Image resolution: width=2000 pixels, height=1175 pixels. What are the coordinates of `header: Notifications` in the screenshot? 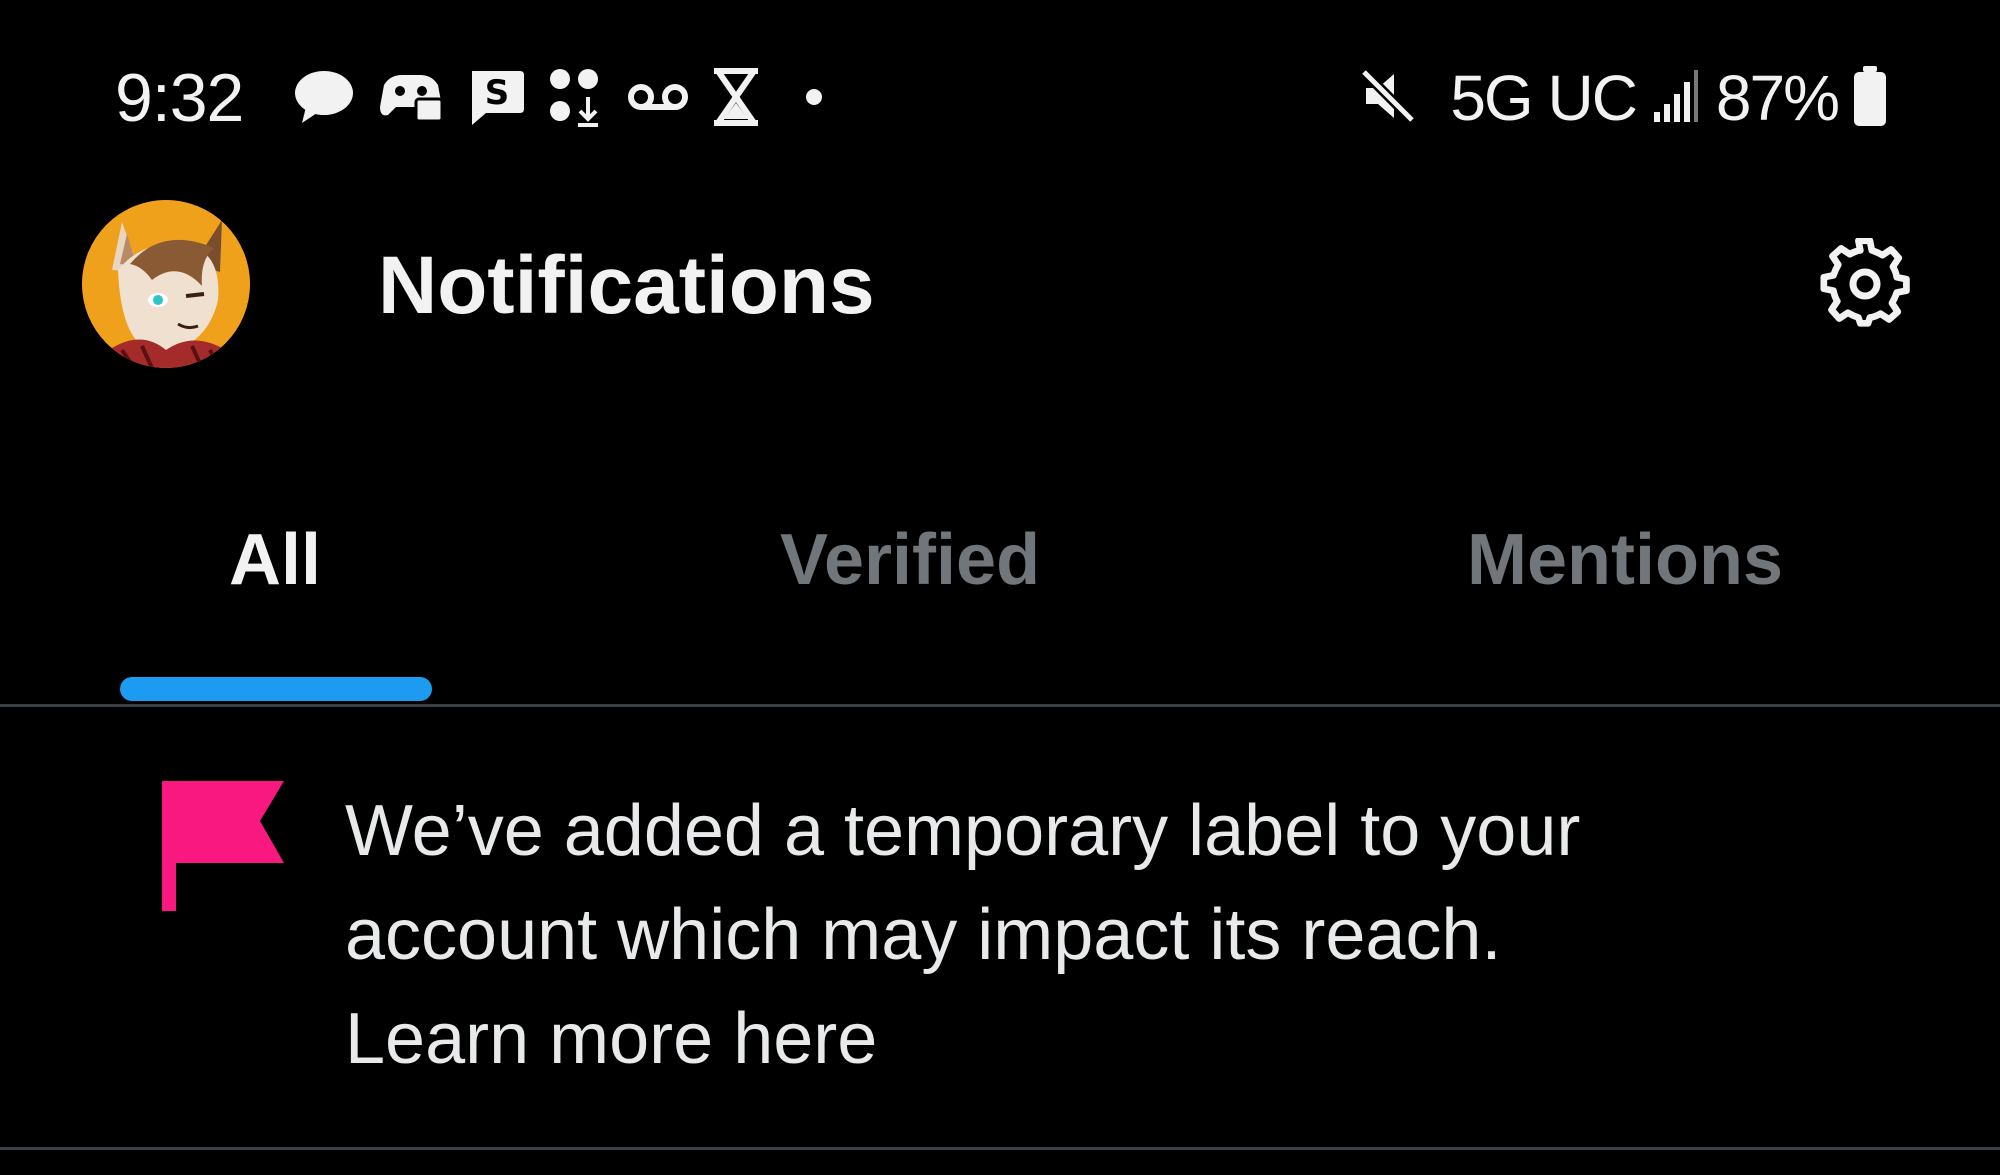 It's located at (1000, 285).